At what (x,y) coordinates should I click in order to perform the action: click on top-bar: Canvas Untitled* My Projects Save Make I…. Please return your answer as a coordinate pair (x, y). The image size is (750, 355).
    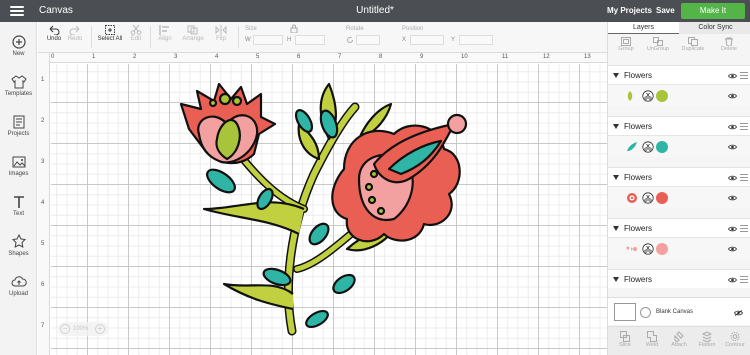
    Looking at the image, I should click on (375, 11).